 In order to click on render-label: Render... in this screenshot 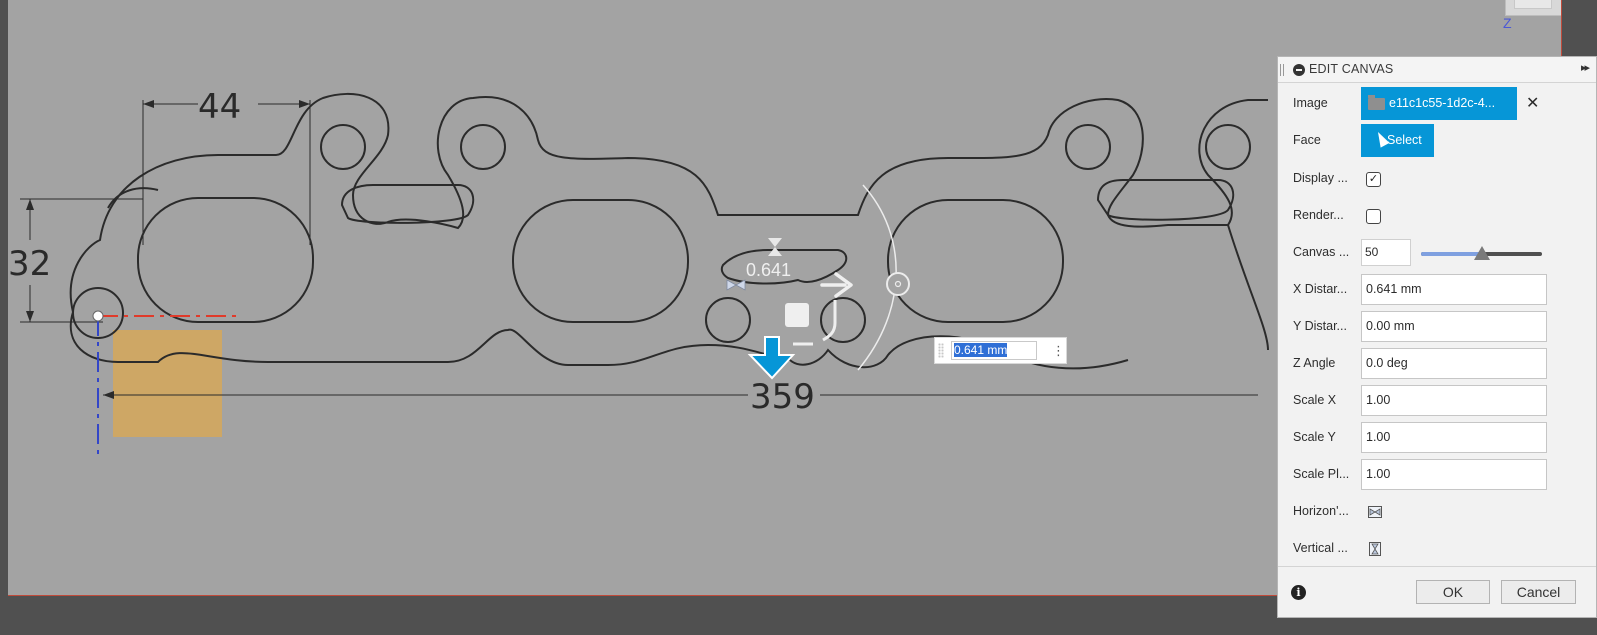, I will do `click(1318, 215)`.